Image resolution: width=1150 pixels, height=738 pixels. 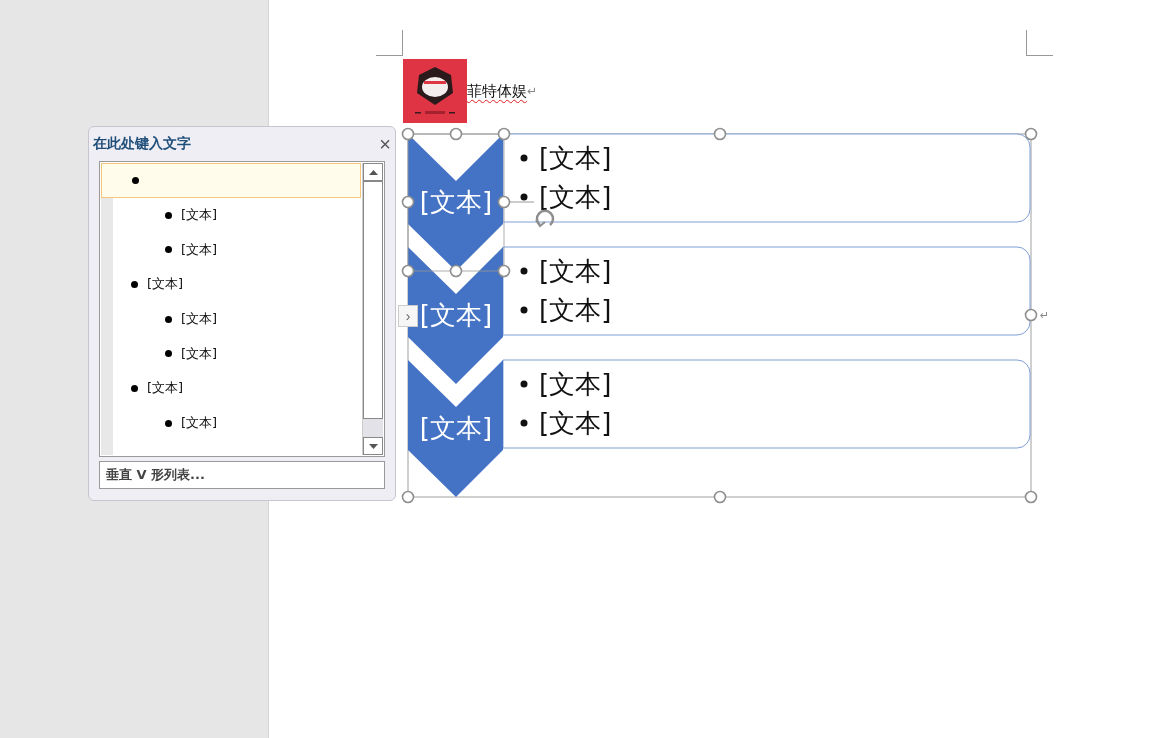 I want to click on close-button: ×, so click(x=385, y=144).